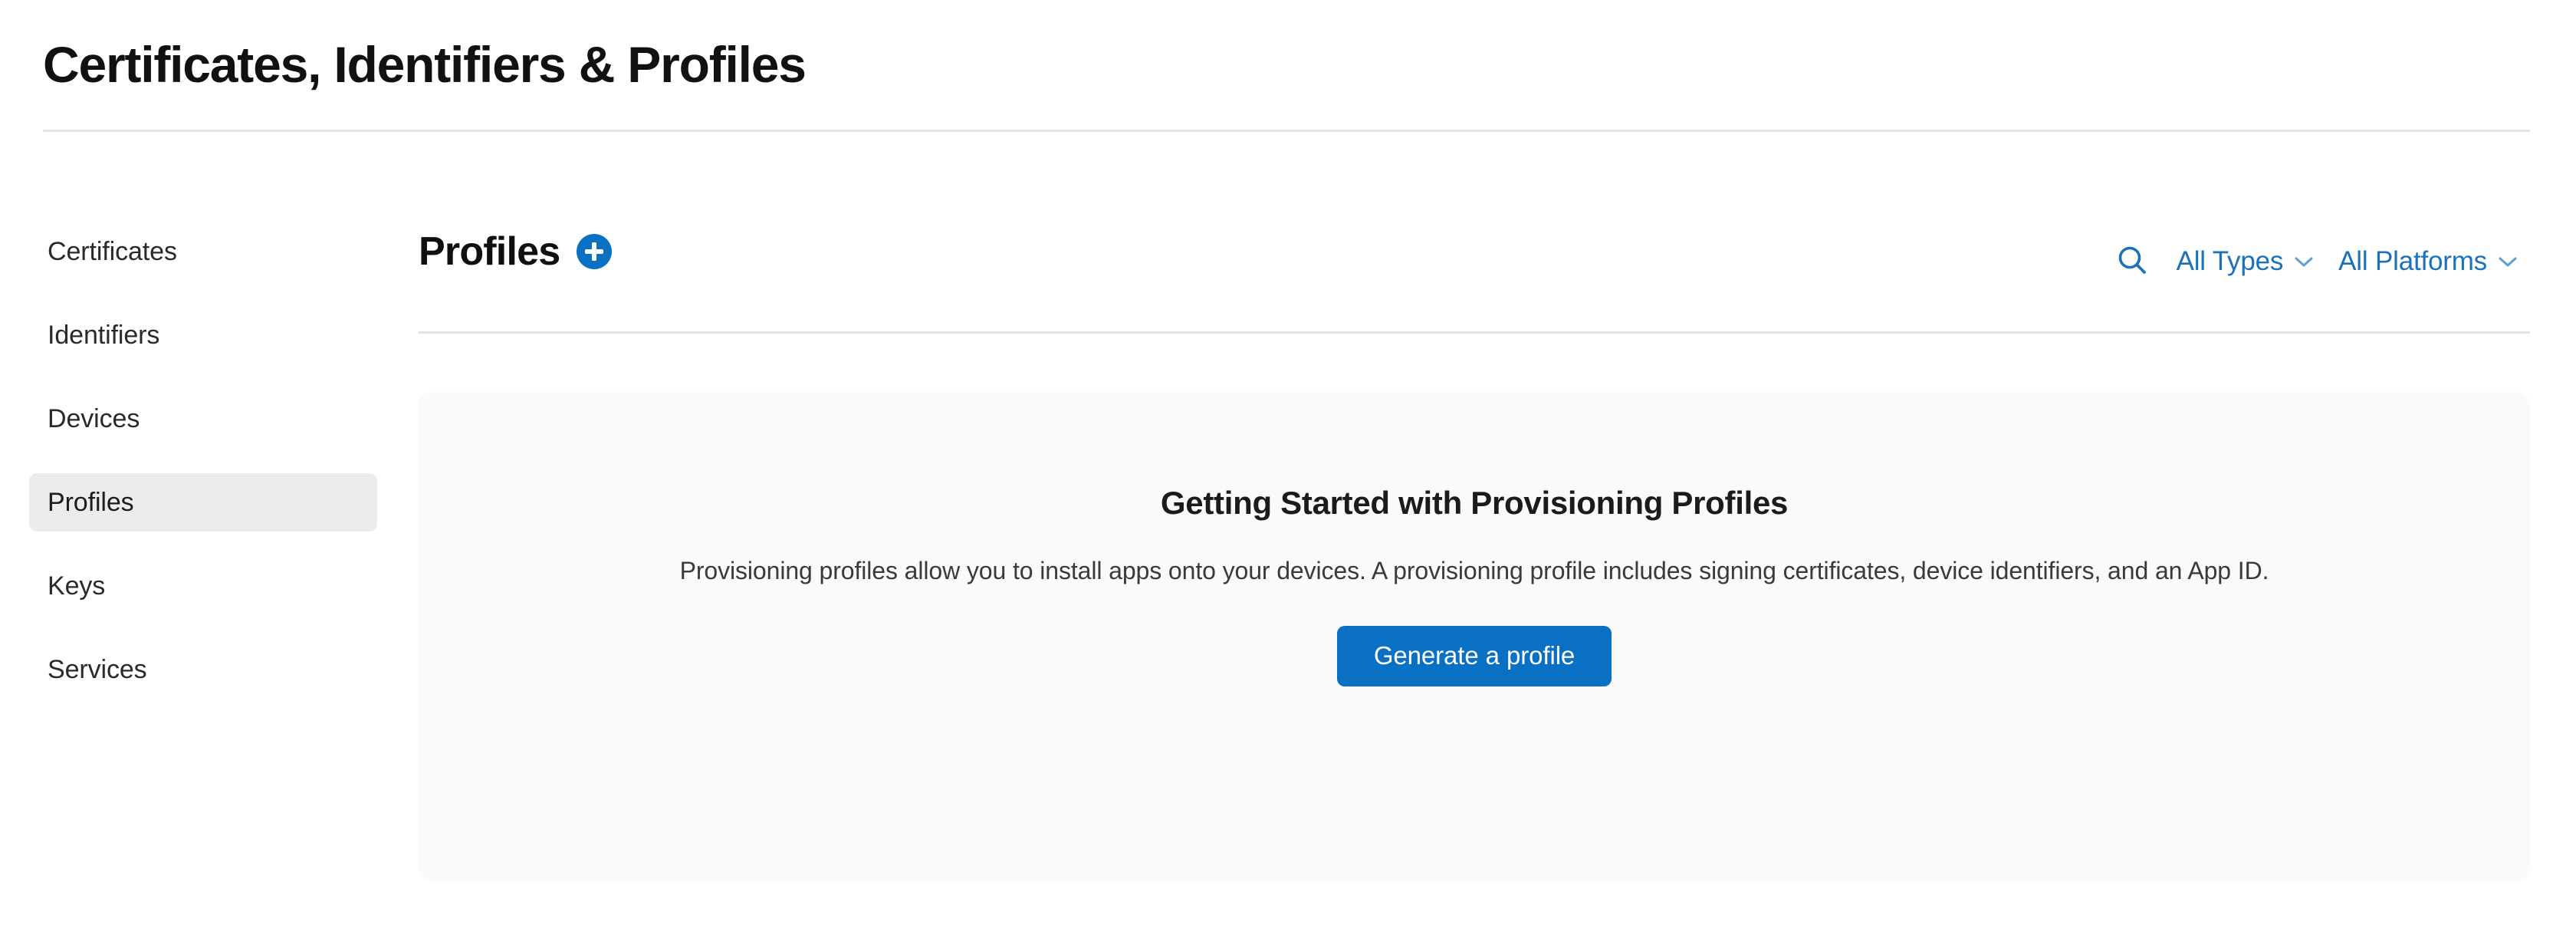 This screenshot has height=948, width=2576. I want to click on filter-toolbar: All Types All Platforms, so click(2320, 260).